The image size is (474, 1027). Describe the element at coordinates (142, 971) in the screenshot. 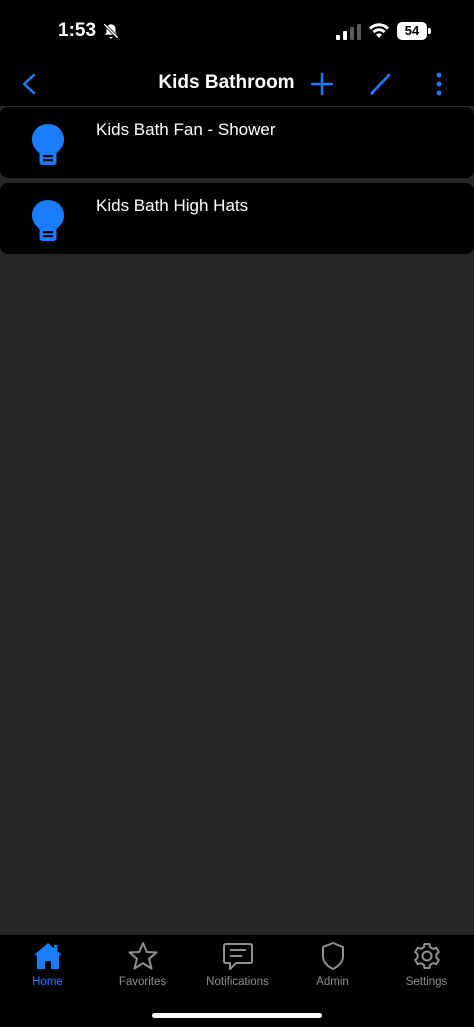

I see `tab-favorites: Favorites` at that location.